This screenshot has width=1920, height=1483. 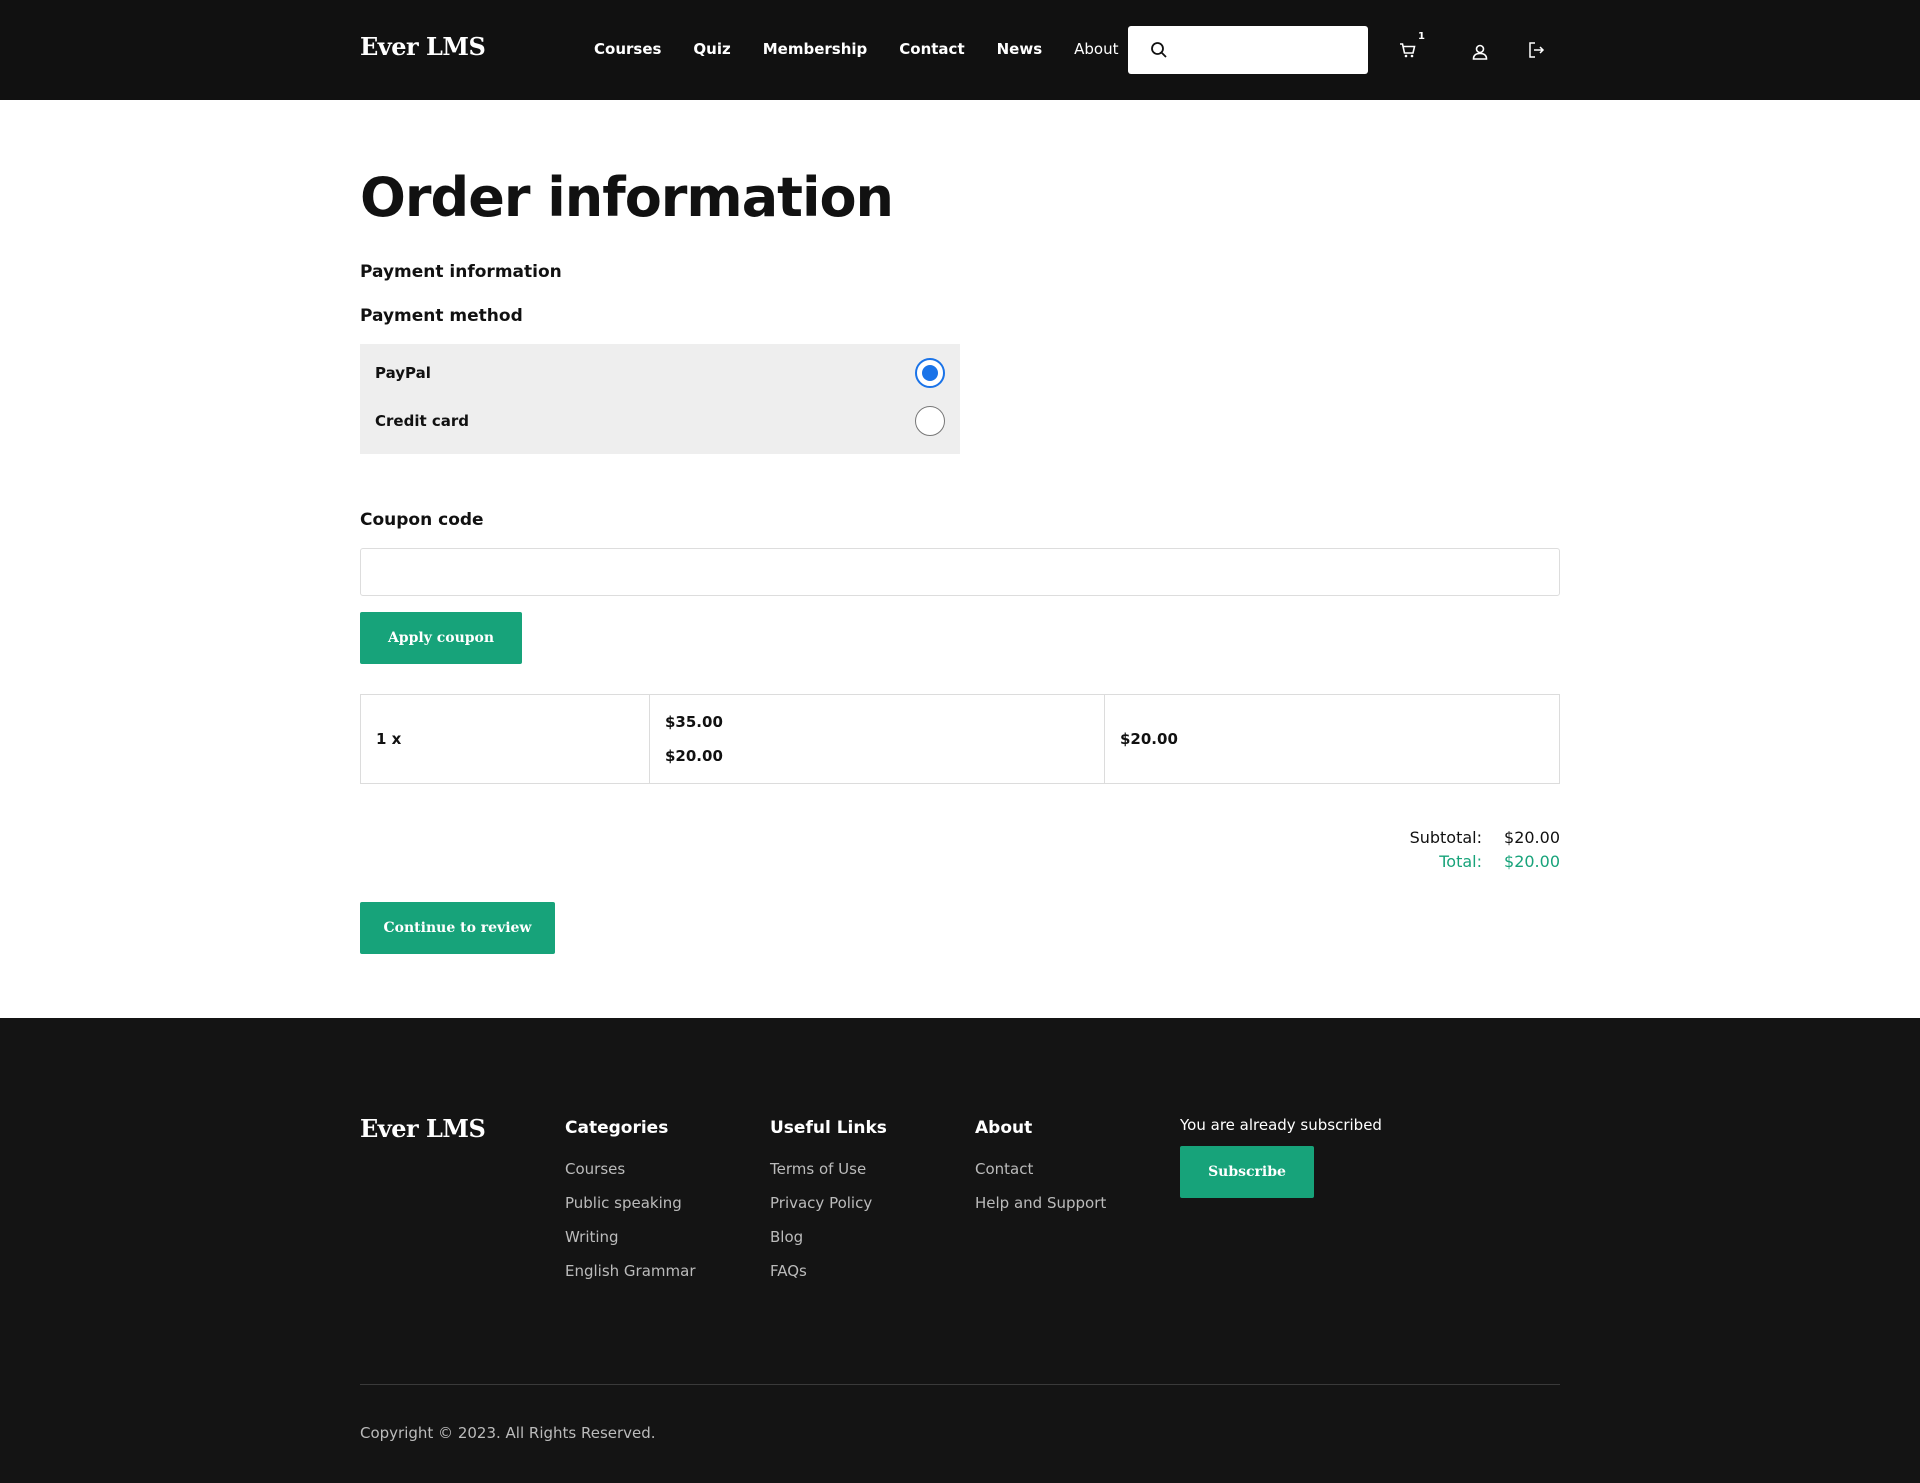 I want to click on footer-link-help: Help and Support, so click(x=1040, y=1203).